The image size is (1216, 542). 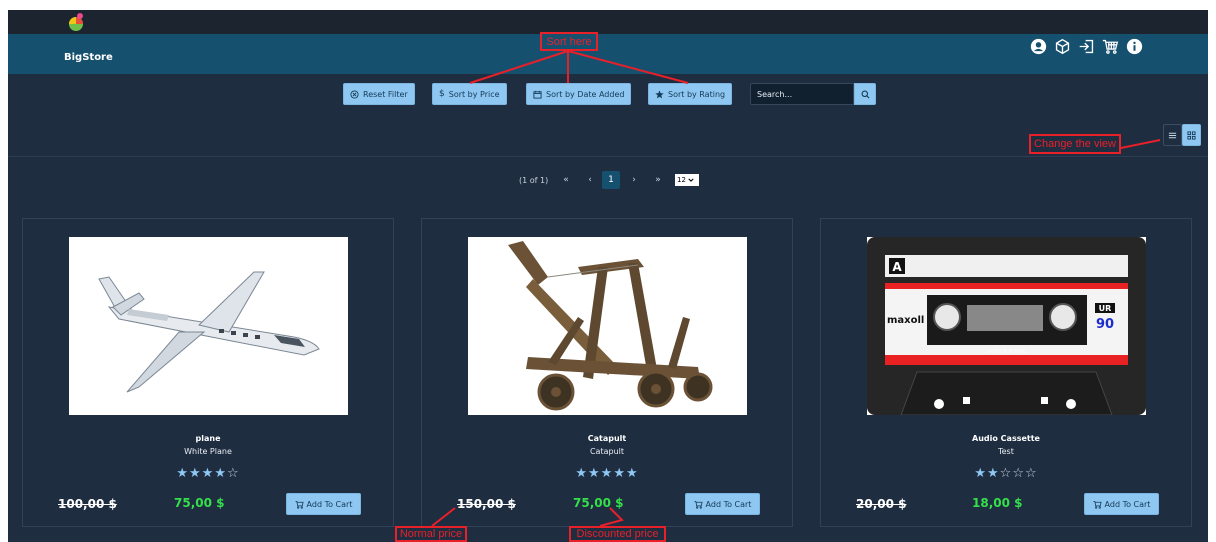 I want to click on brand-name: BigStore, so click(x=88, y=57).